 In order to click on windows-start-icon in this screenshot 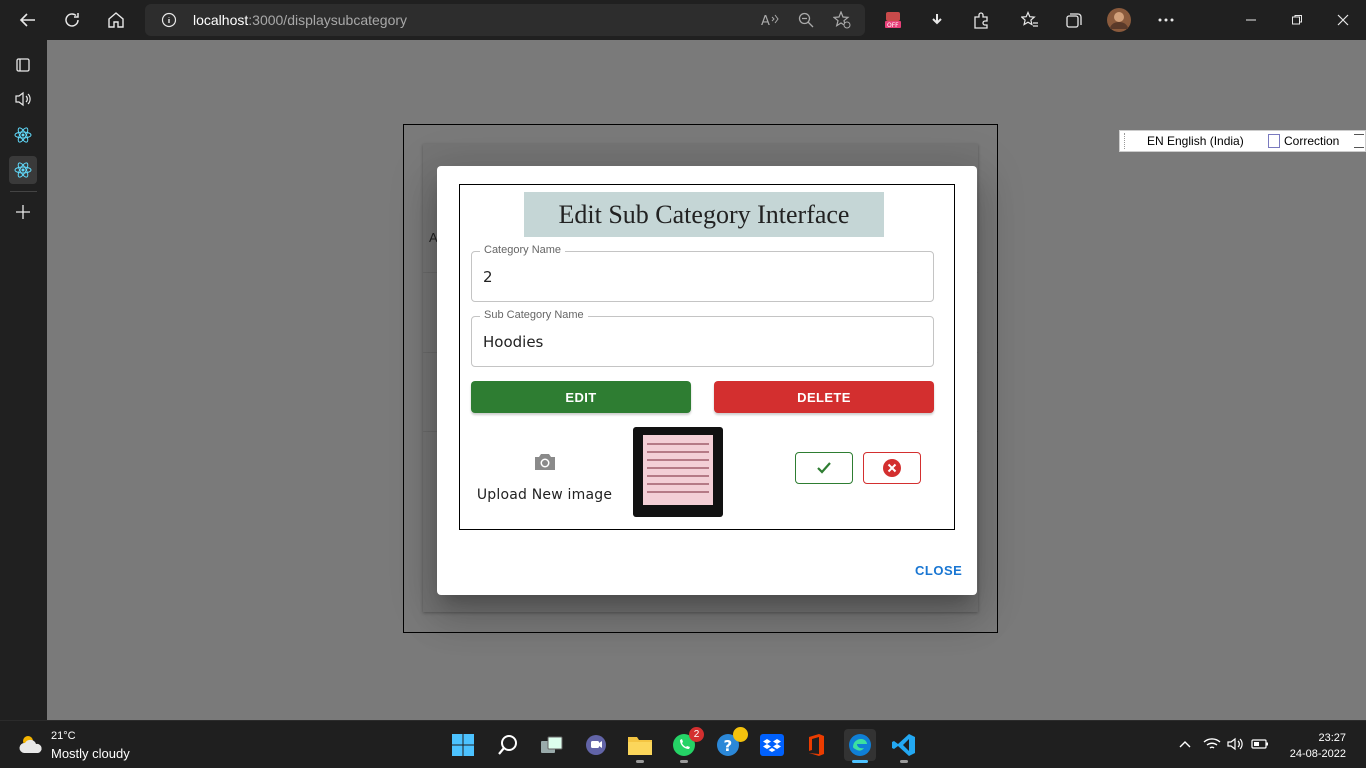, I will do `click(463, 745)`.